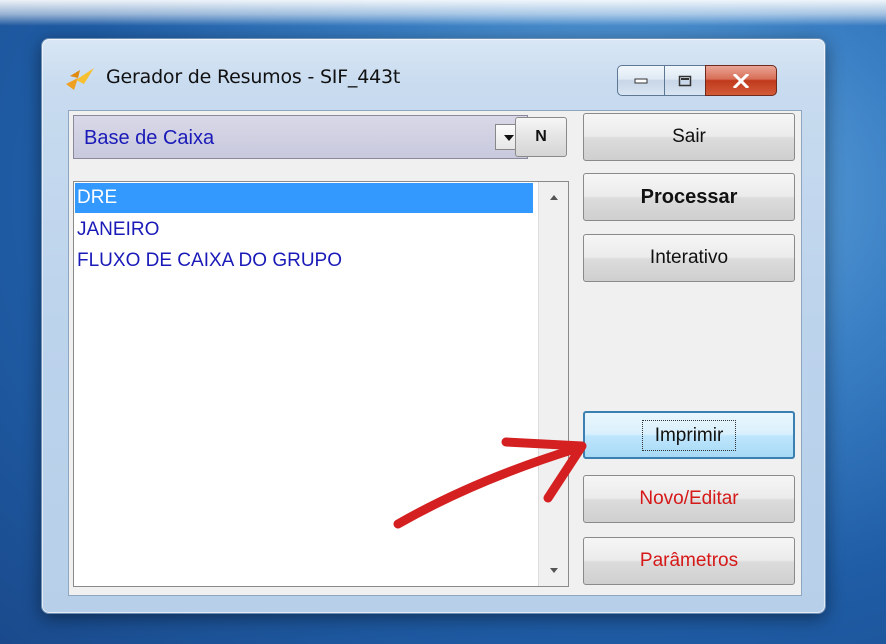 The height and width of the screenshot is (644, 886). What do you see at coordinates (689, 561) in the screenshot?
I see `parametros-button: Parâmetros` at bounding box center [689, 561].